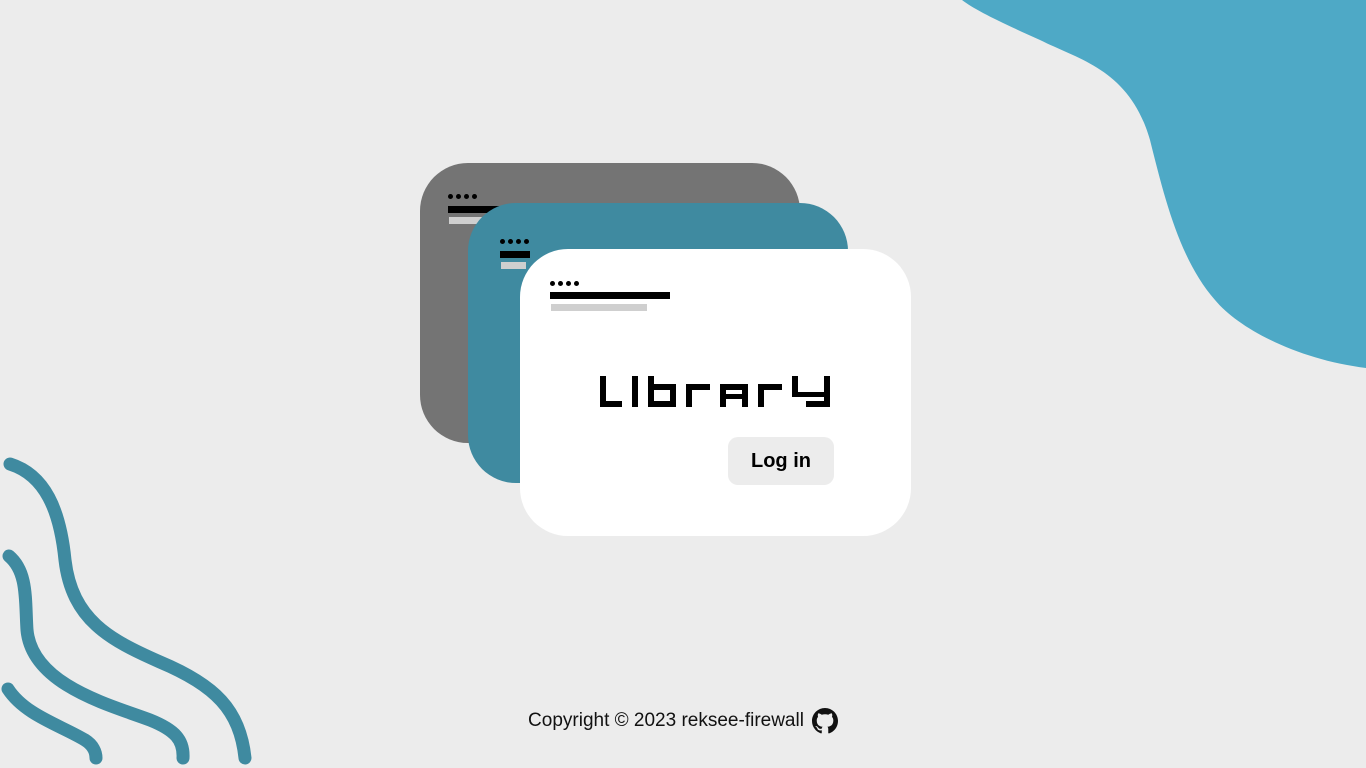 This screenshot has height=768, width=1366. Describe the element at coordinates (564, 283) in the screenshot. I see `window-dots-front` at that location.